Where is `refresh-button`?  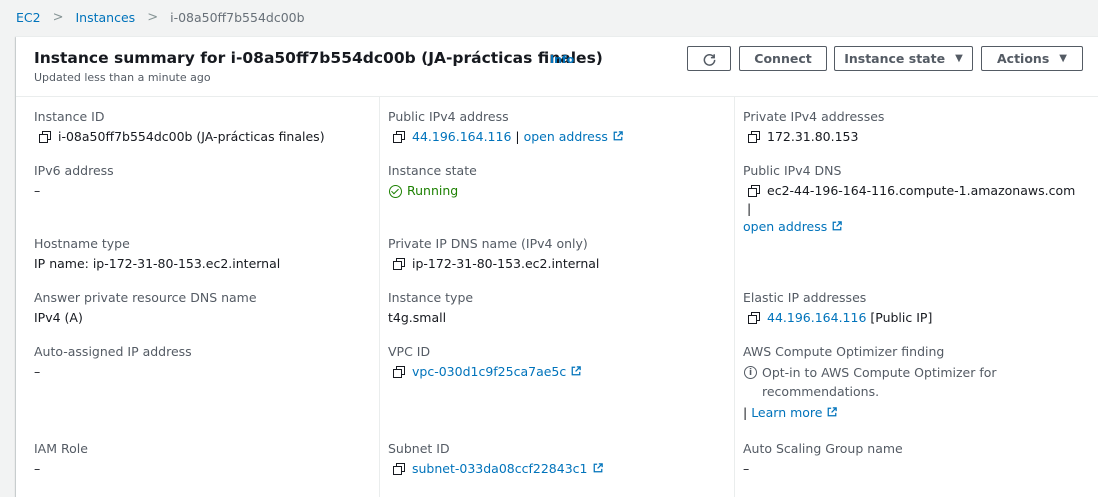
refresh-button is located at coordinates (709, 58).